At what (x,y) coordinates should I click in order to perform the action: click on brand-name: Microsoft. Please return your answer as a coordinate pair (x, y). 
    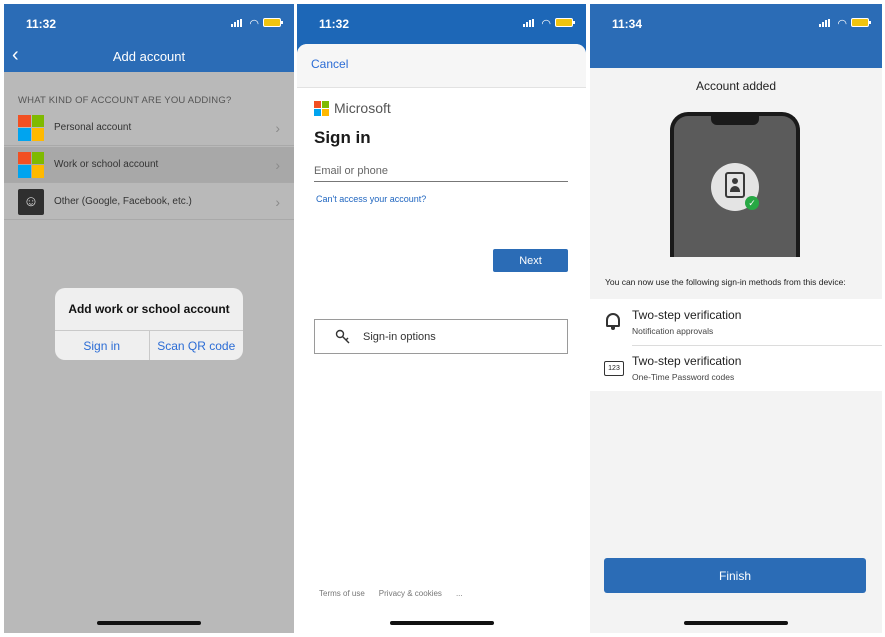
    Looking at the image, I should click on (362, 108).